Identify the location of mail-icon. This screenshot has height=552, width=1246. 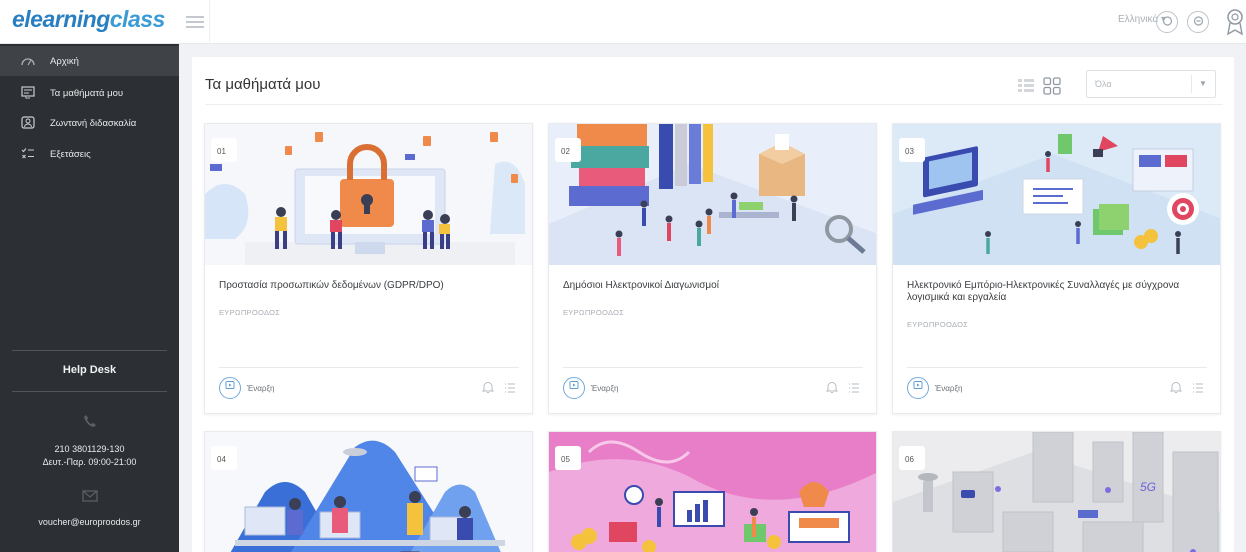
(90, 498).